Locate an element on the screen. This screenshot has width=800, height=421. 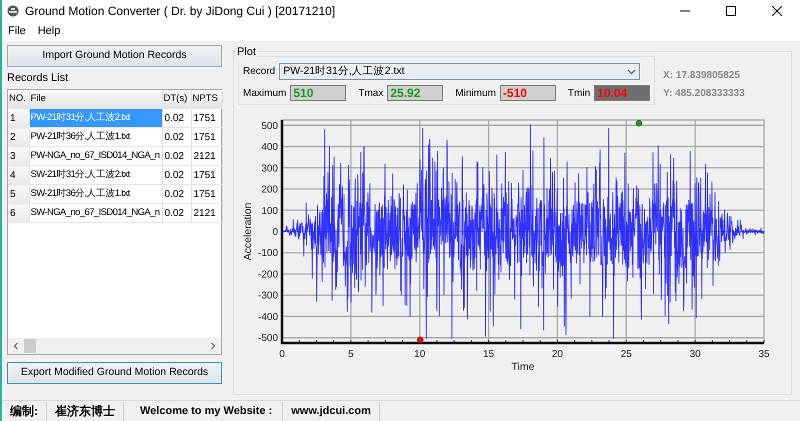
file-cell: SW-21时36分,人工波1.txt is located at coordinates (95, 194).